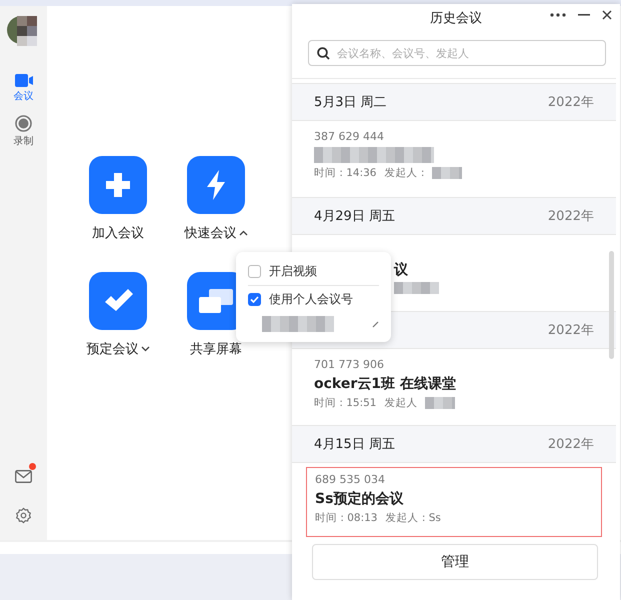 This screenshot has height=600, width=621. What do you see at coordinates (345, 403) in the screenshot?
I see `meeting-time: 时间 : 15:51` at bounding box center [345, 403].